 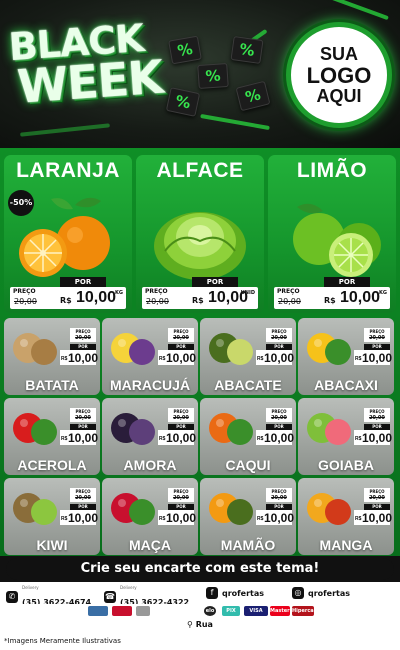 What do you see at coordinates (200, 298) in the screenshot?
I see `price-box: PREÇO 20,00 R$ 10,00 UNID` at bounding box center [200, 298].